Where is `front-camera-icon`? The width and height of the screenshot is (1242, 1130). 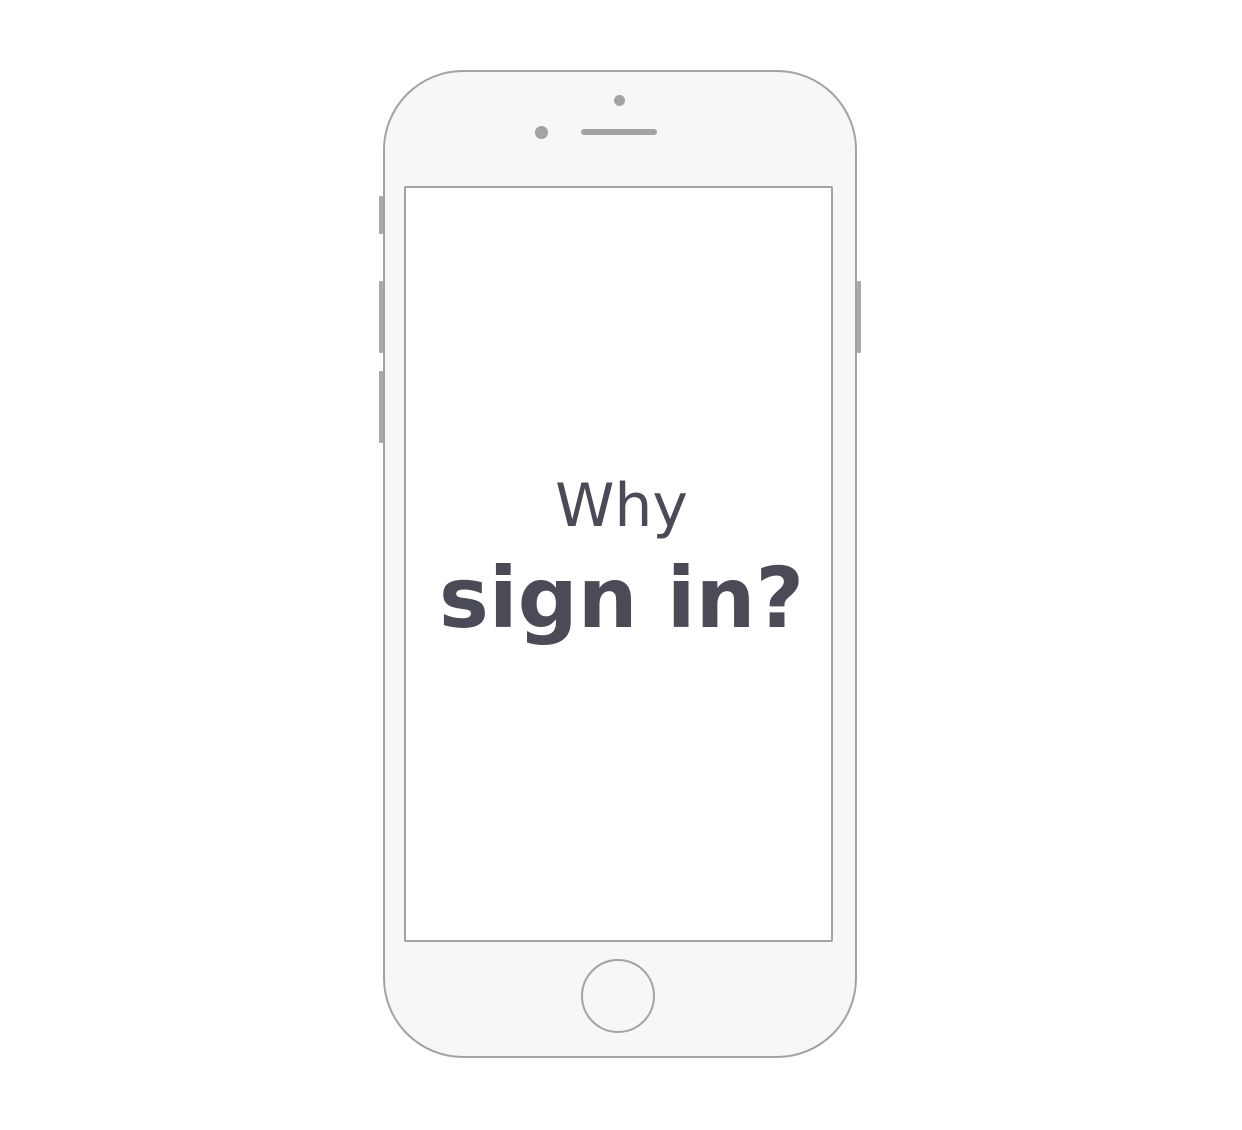 front-camera-icon is located at coordinates (541, 132).